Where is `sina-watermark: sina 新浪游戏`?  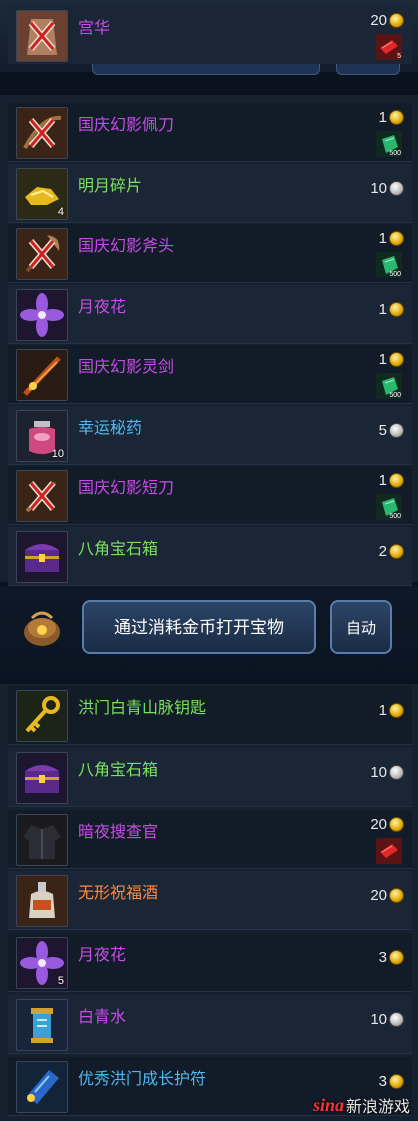 sina-watermark: sina 新浪游戏 is located at coordinates (361, 1105).